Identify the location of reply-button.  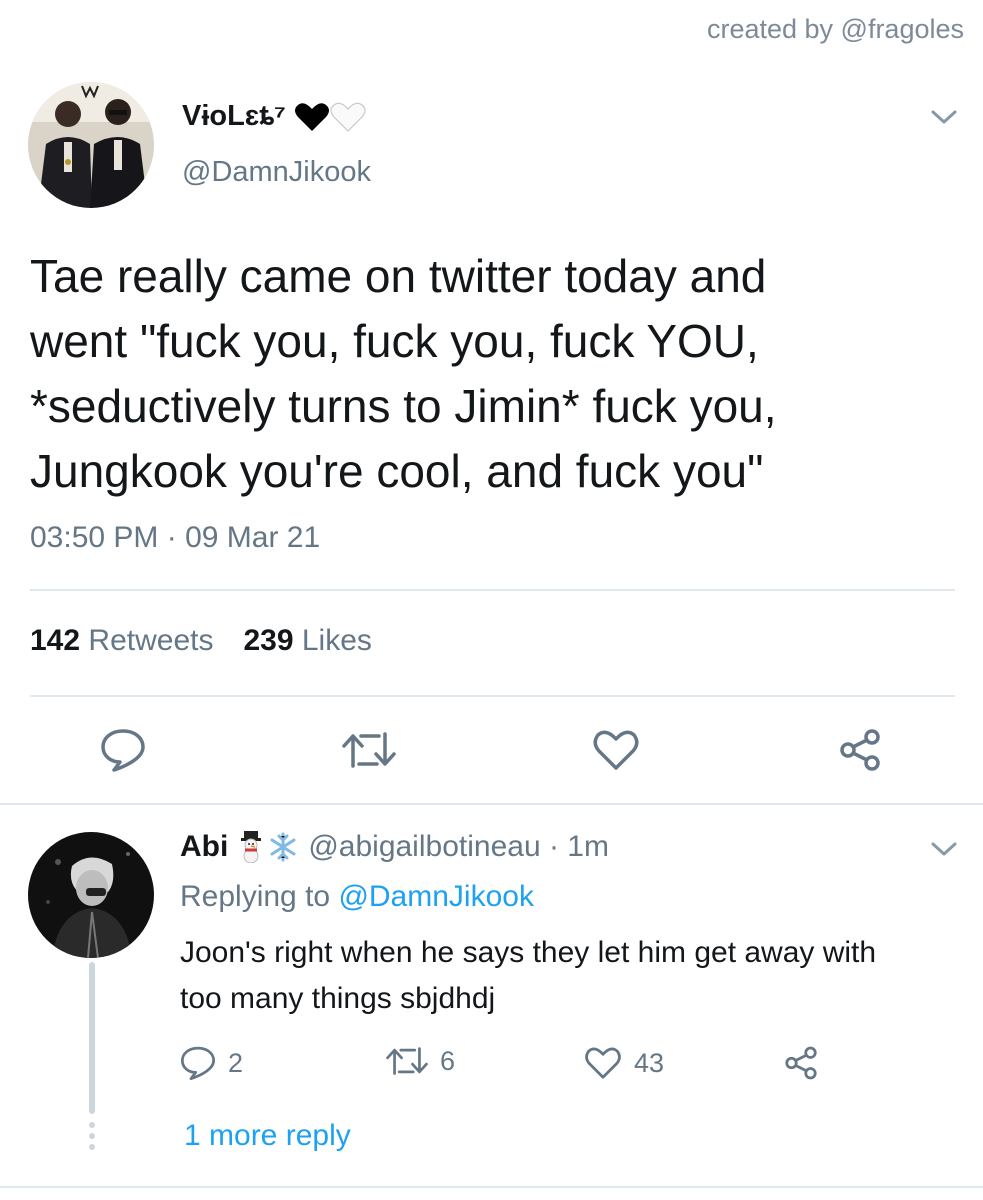
(123, 750).